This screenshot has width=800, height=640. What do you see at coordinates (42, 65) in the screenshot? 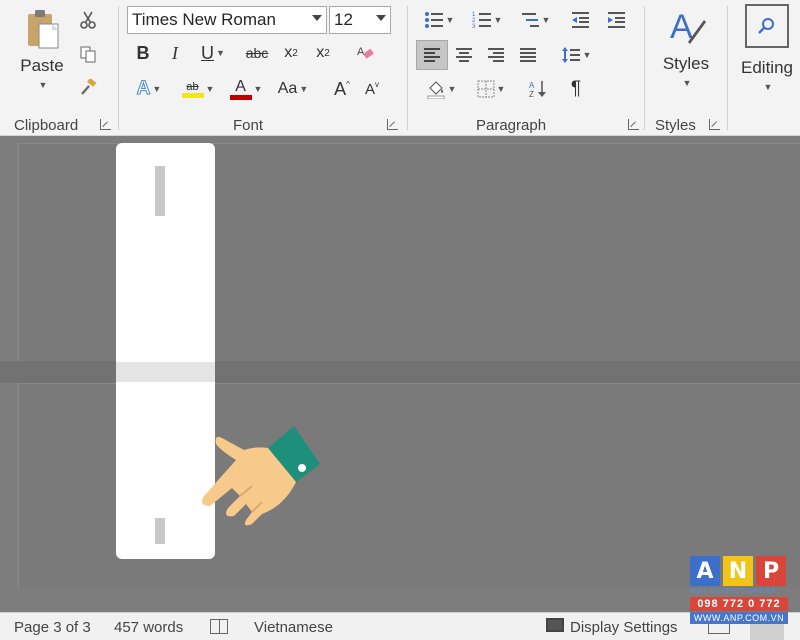
I see `paste-label: Paste` at bounding box center [42, 65].